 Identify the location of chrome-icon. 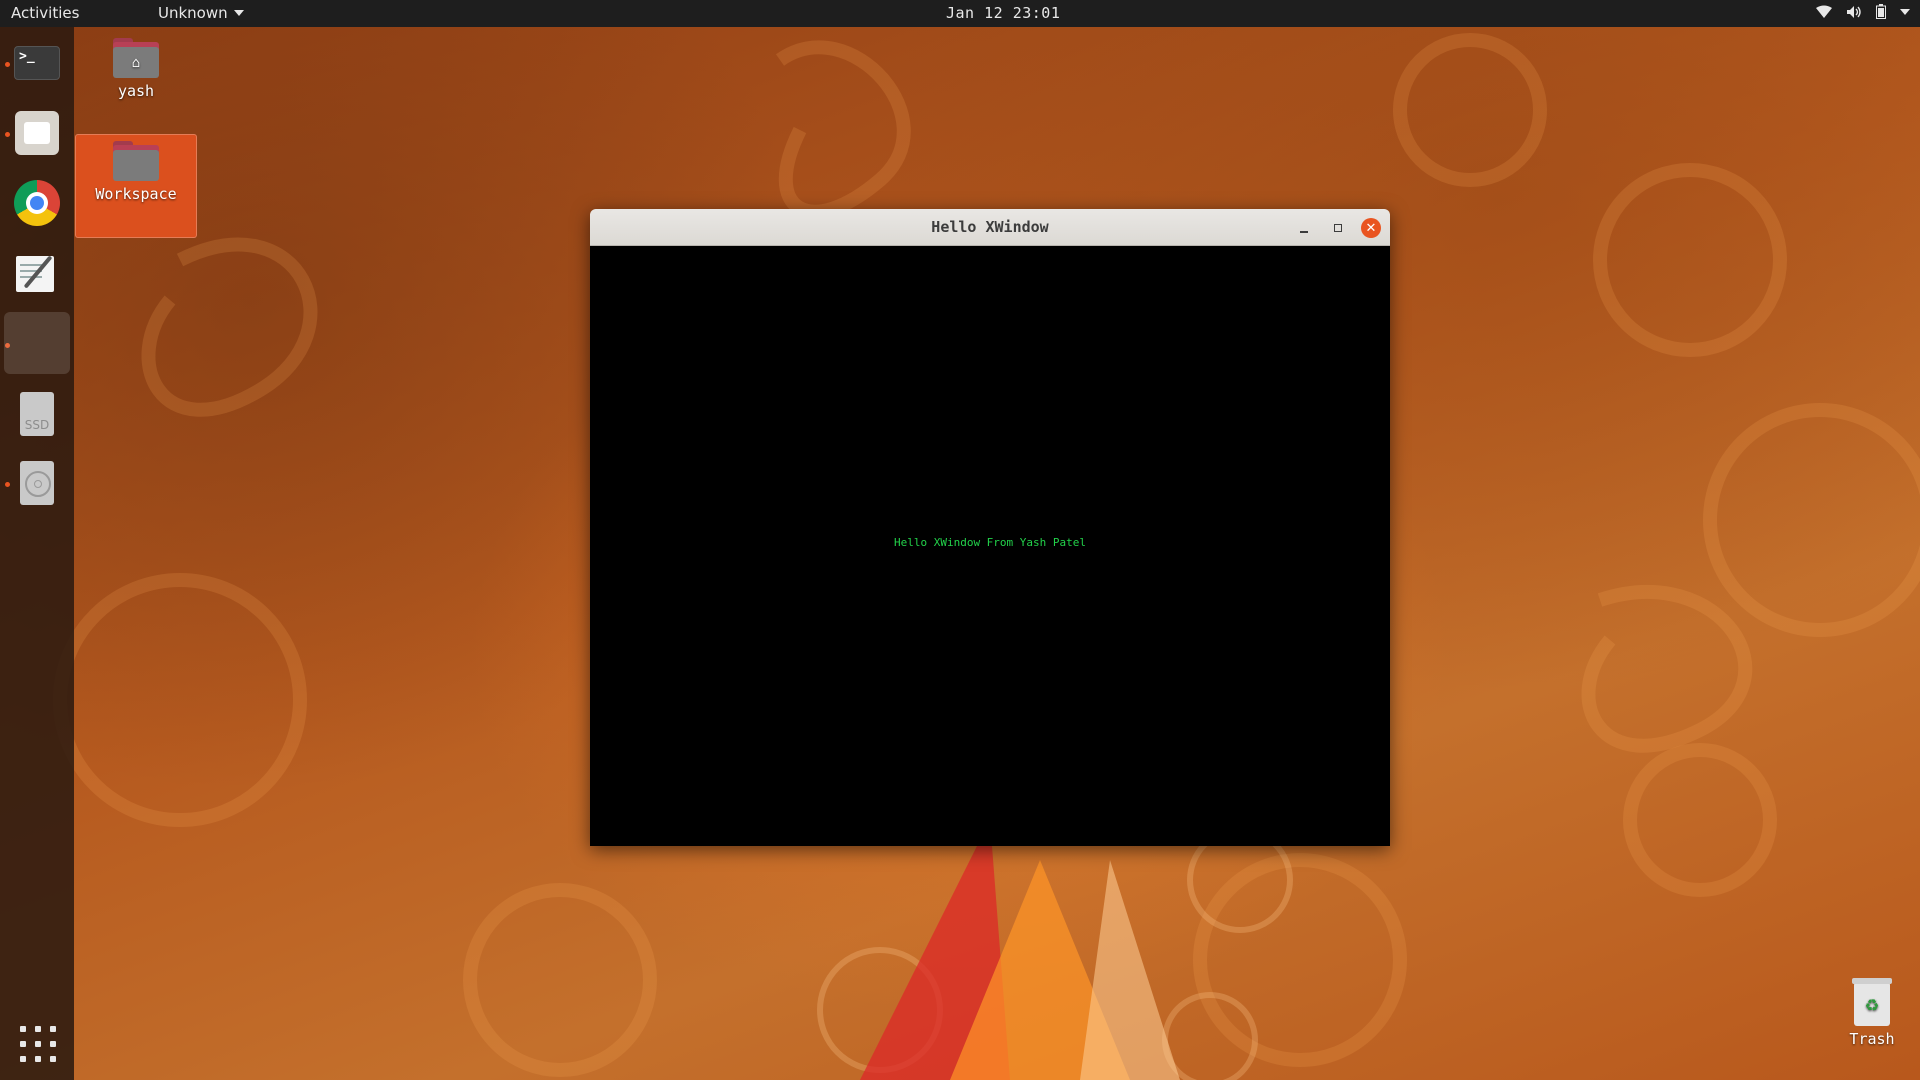
(37, 203).